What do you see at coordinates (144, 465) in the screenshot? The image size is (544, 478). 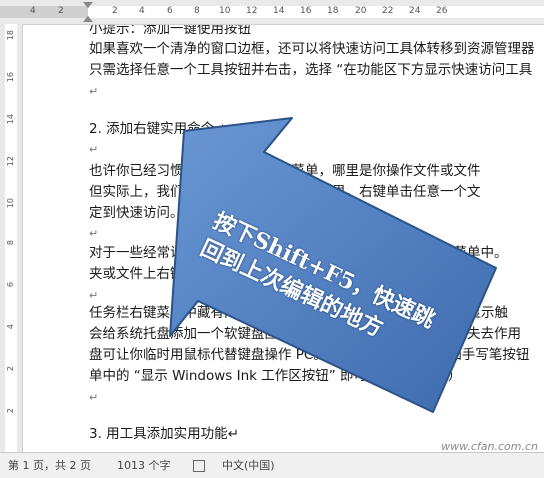 I see `word-count: 1013 个字` at bounding box center [144, 465].